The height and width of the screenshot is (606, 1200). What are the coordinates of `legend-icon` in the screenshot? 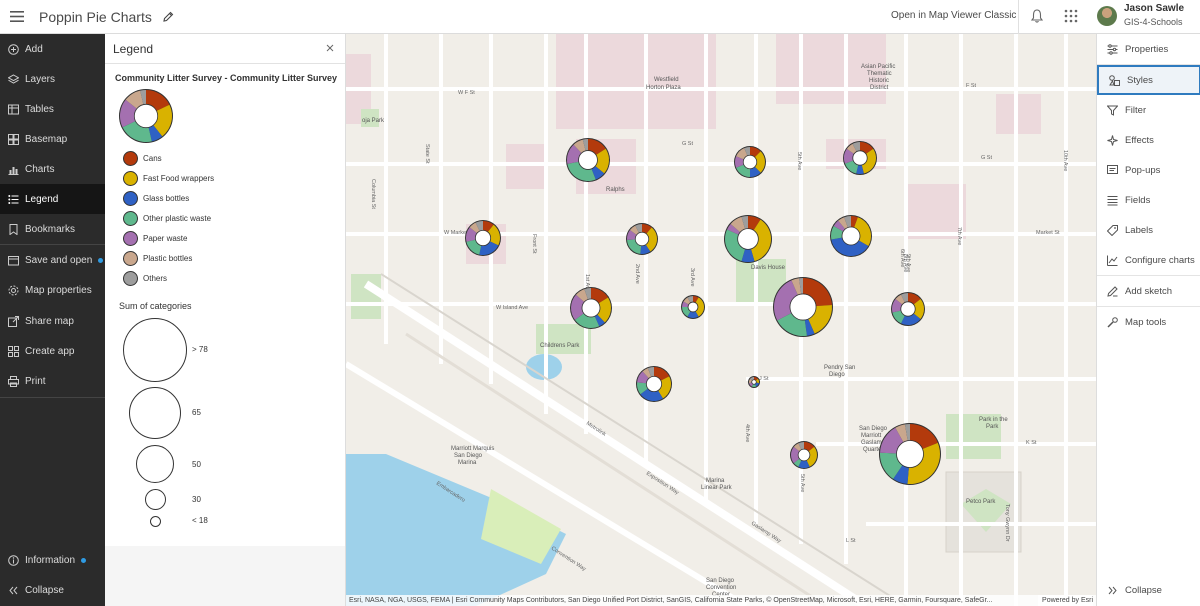 It's located at (13, 199).